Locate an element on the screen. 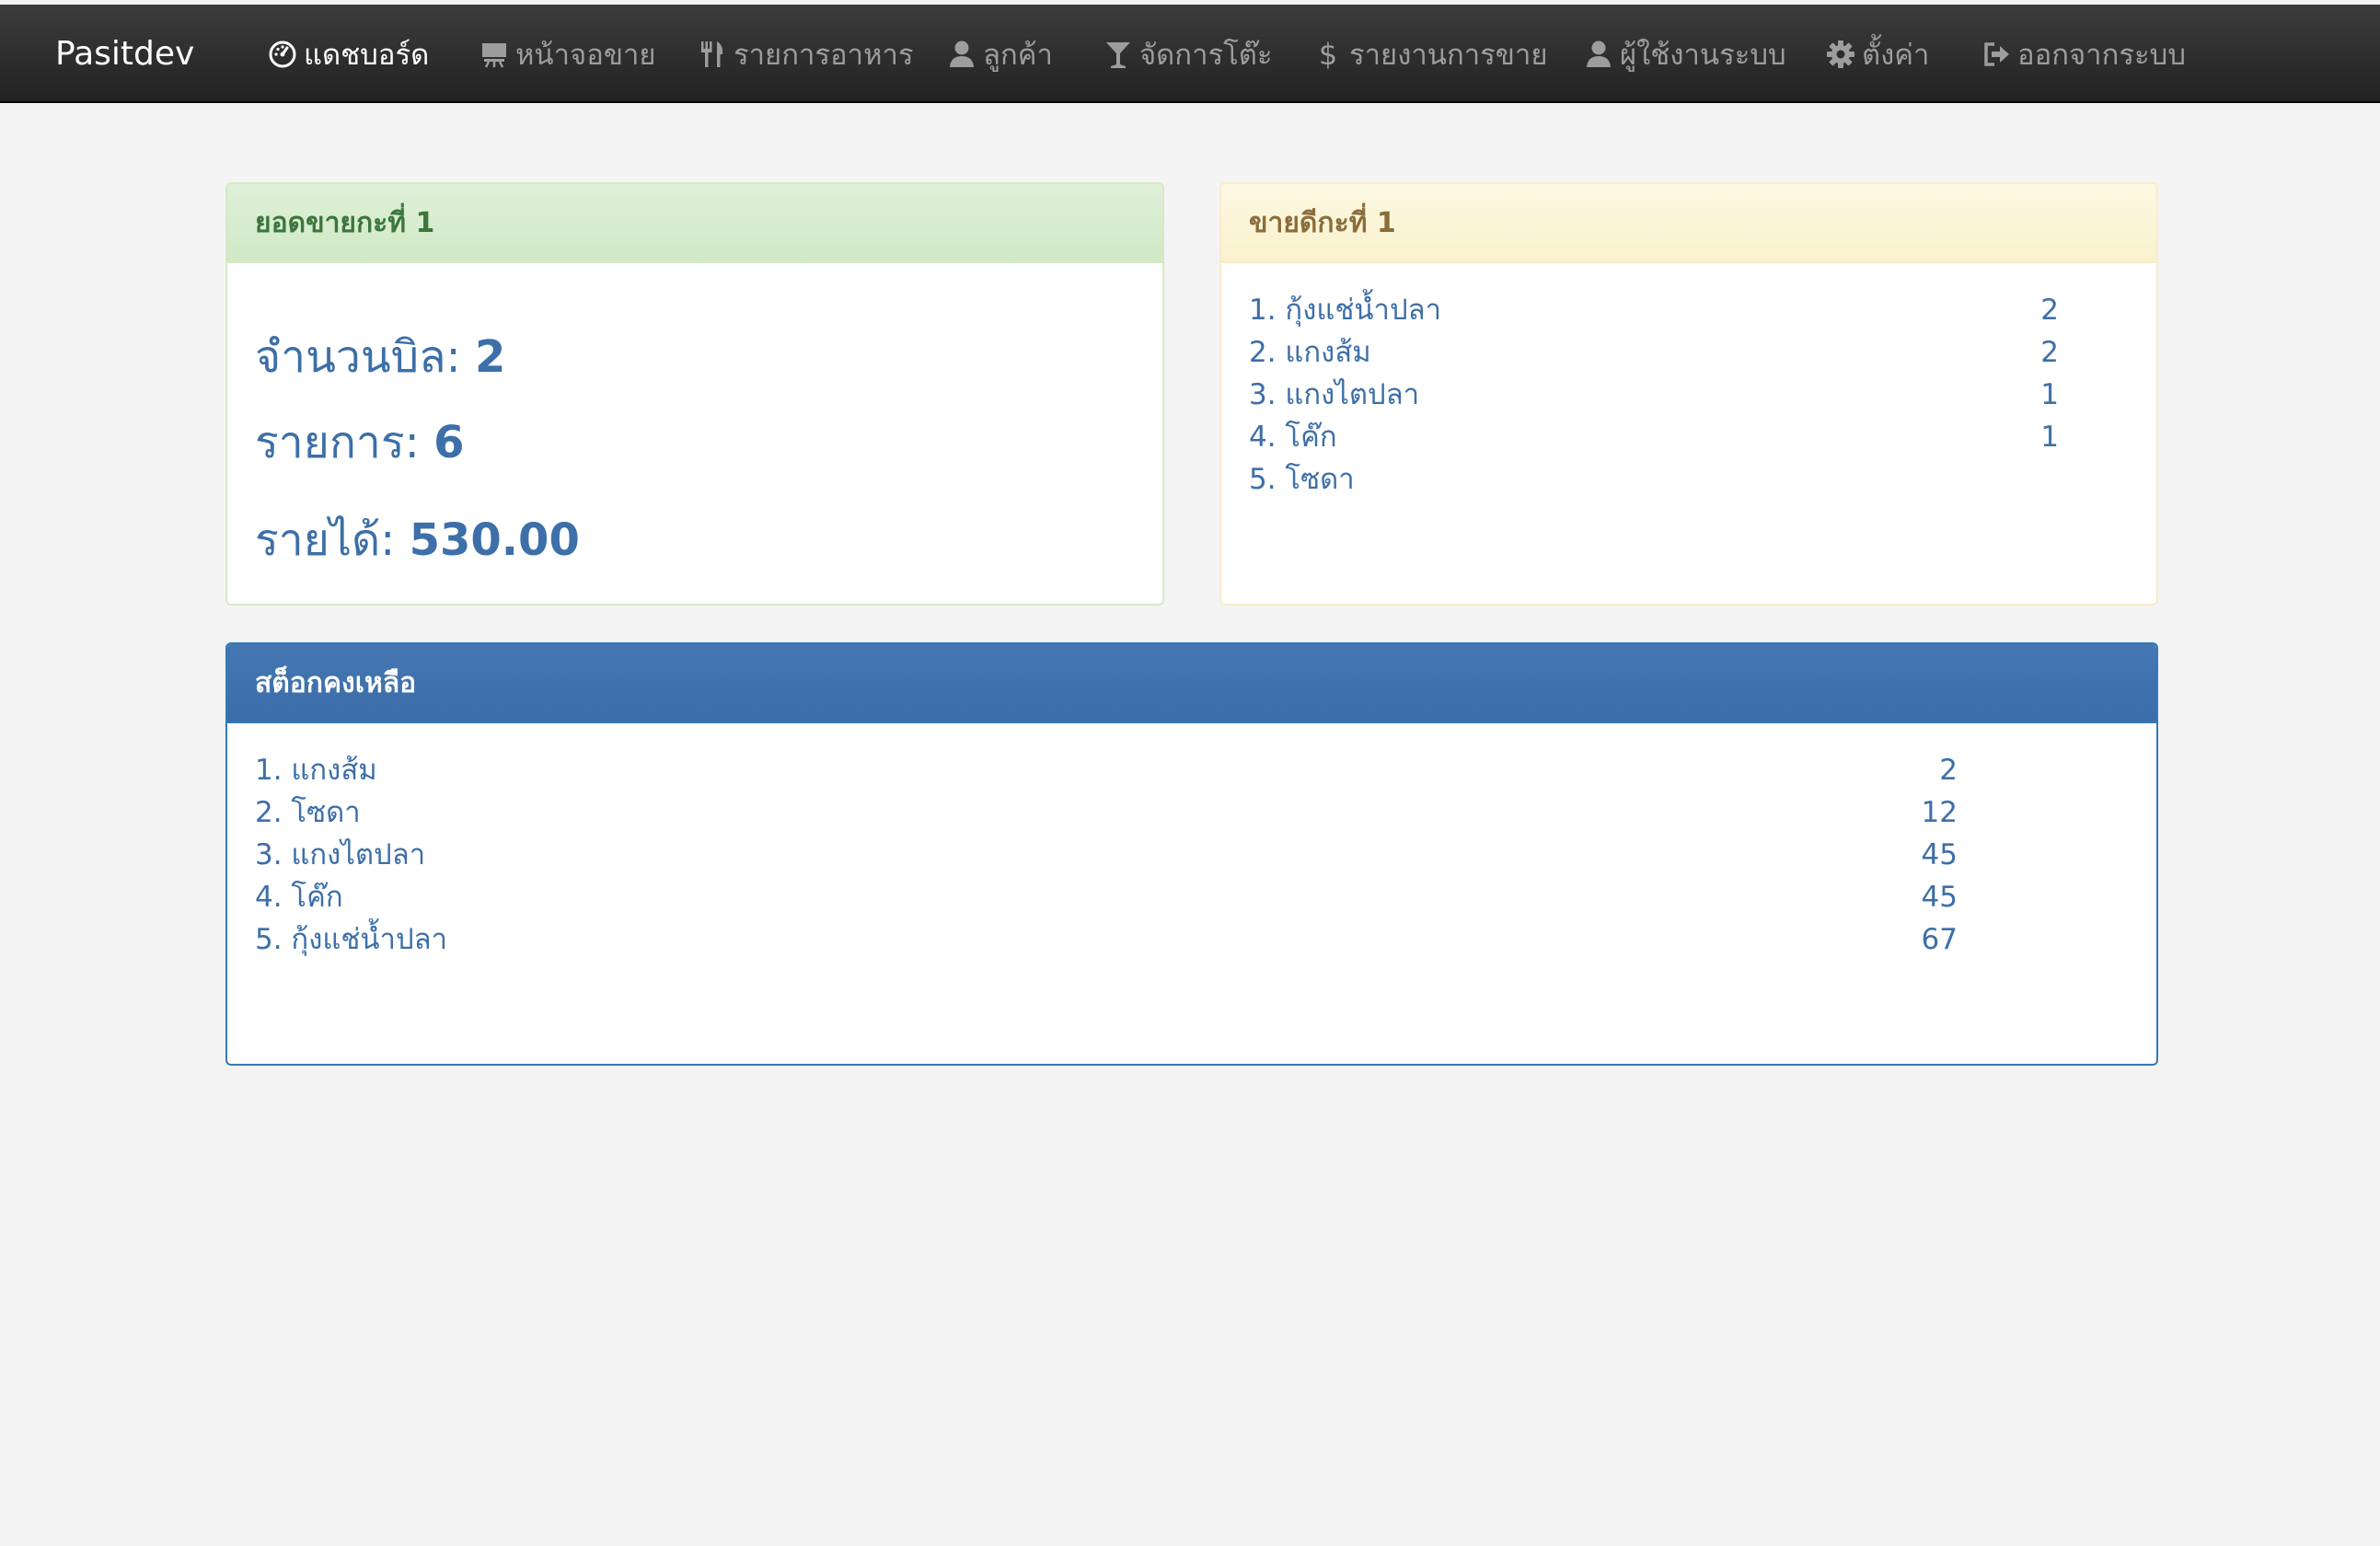  nav-item-sales-report: $ รายงานการขาย is located at coordinates (1430, 54).